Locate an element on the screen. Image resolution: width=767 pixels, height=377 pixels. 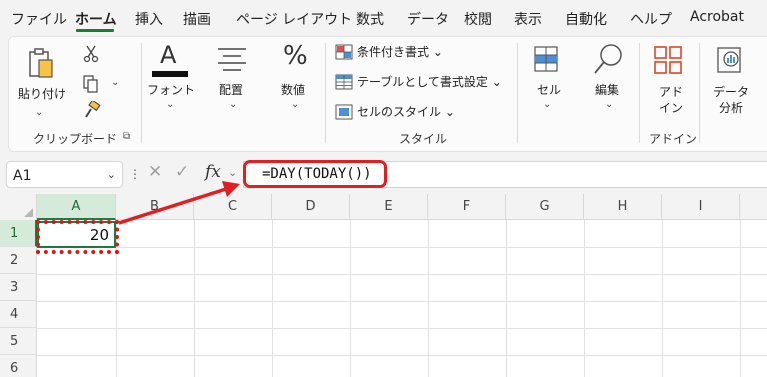
column-header-c: C is located at coordinates (233, 207).